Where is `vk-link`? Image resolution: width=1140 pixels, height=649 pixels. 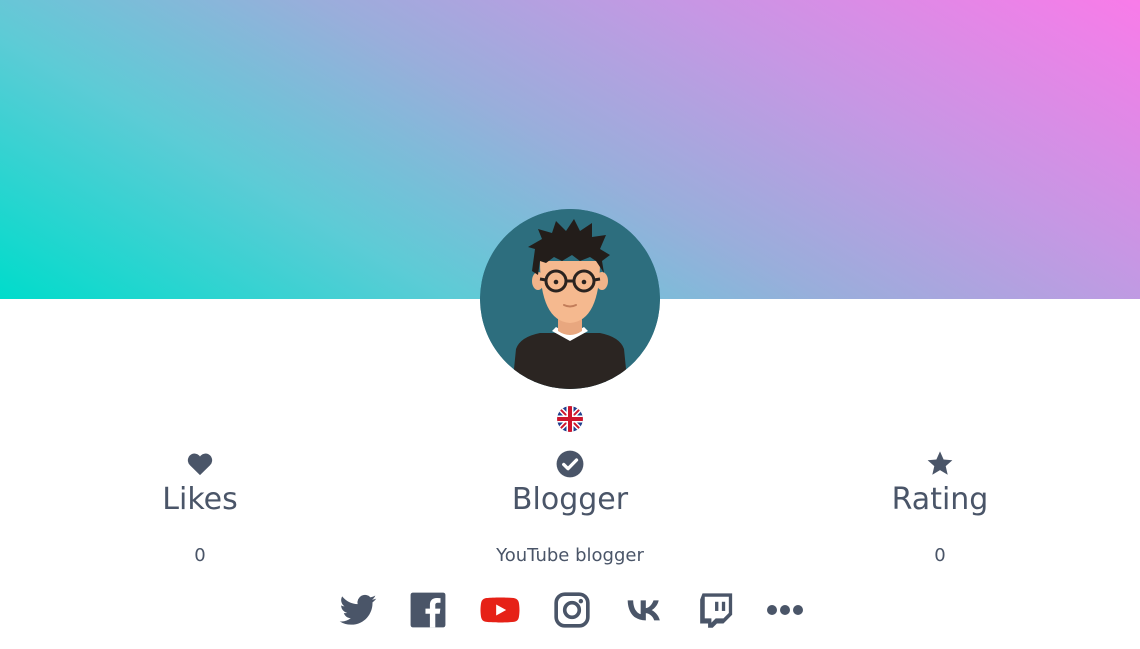
vk-link is located at coordinates (644, 610).